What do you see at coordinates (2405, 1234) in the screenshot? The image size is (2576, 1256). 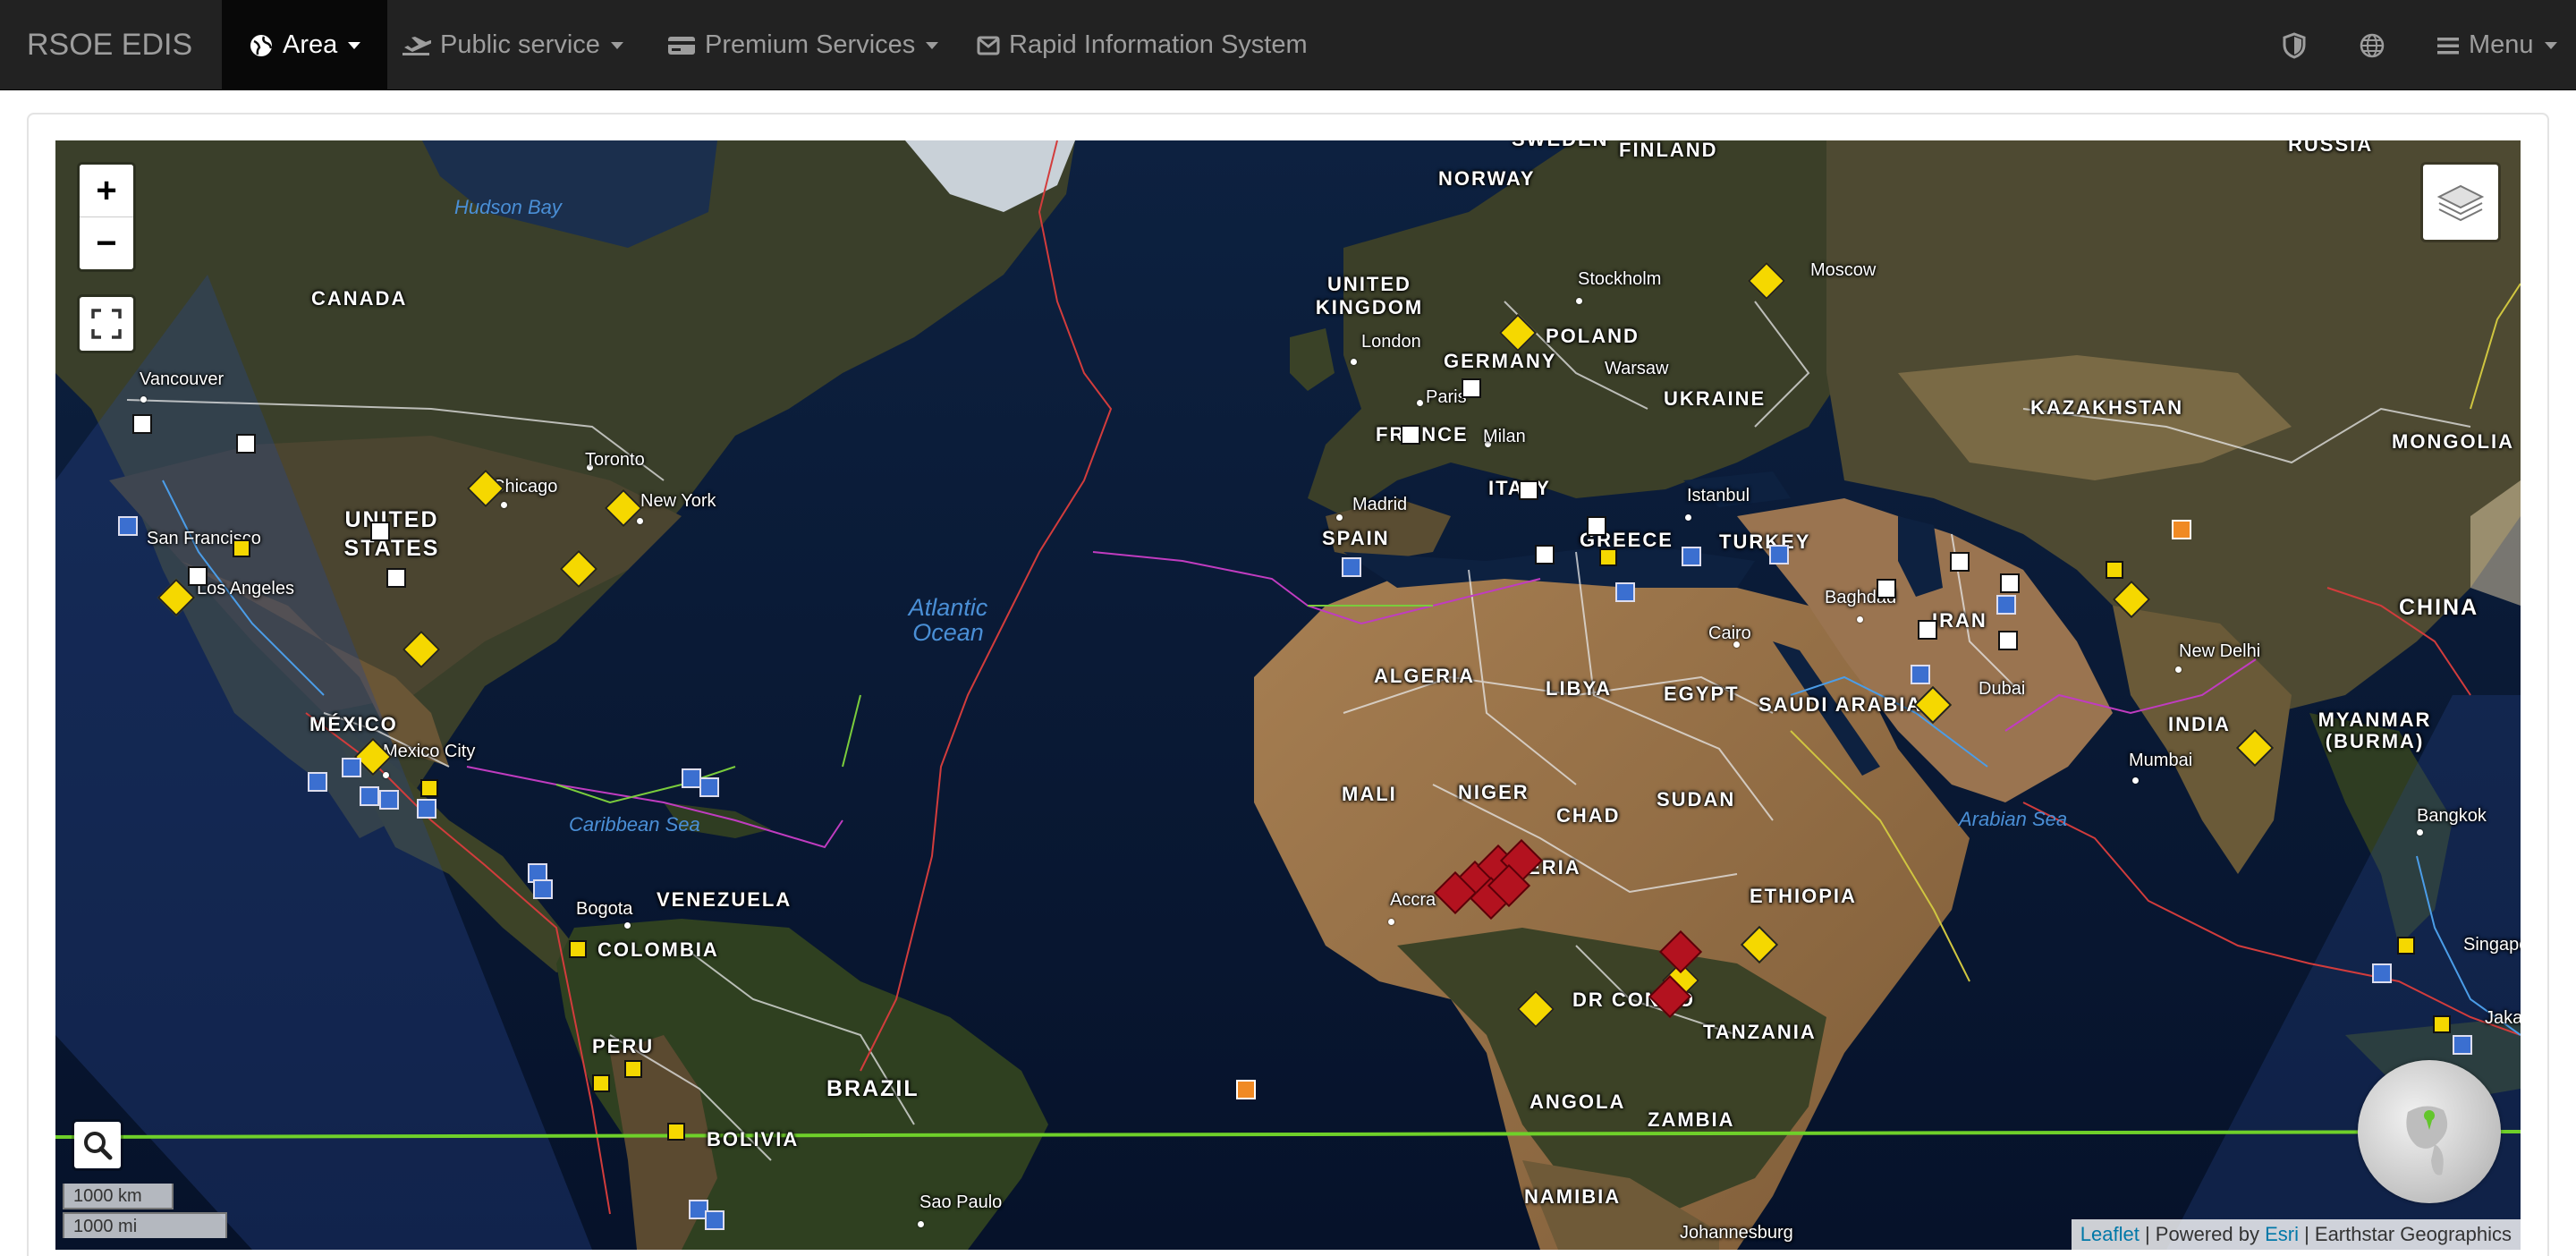 I see `attribution-rest: | Earthstar Geographics` at bounding box center [2405, 1234].